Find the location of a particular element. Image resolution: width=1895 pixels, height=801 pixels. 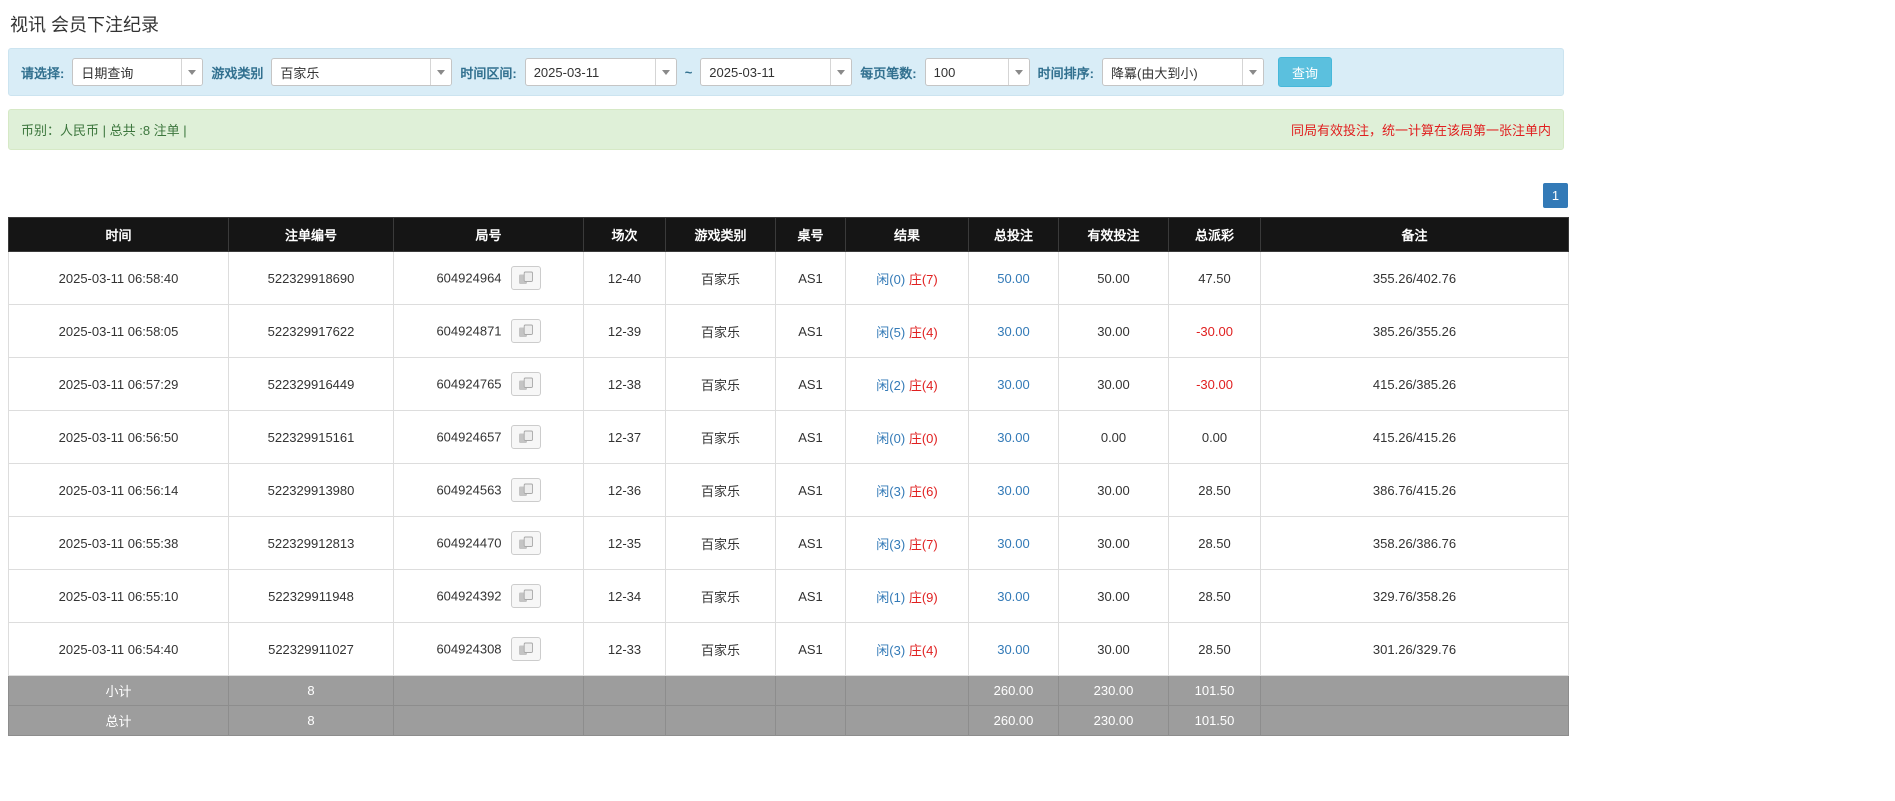

date-from-input is located at coordinates (590, 72).